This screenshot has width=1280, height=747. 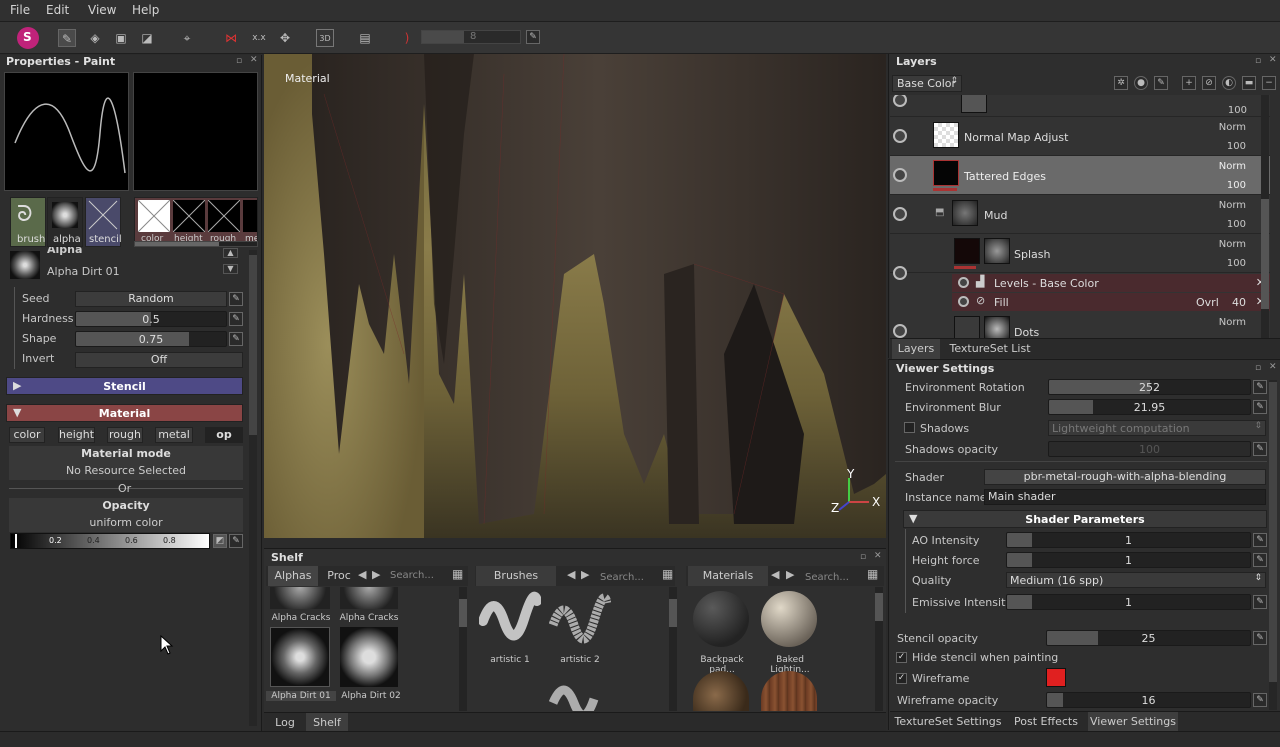 I want to click on shader-params-header: ▼ Shader Parameters, so click(x=1085, y=519).